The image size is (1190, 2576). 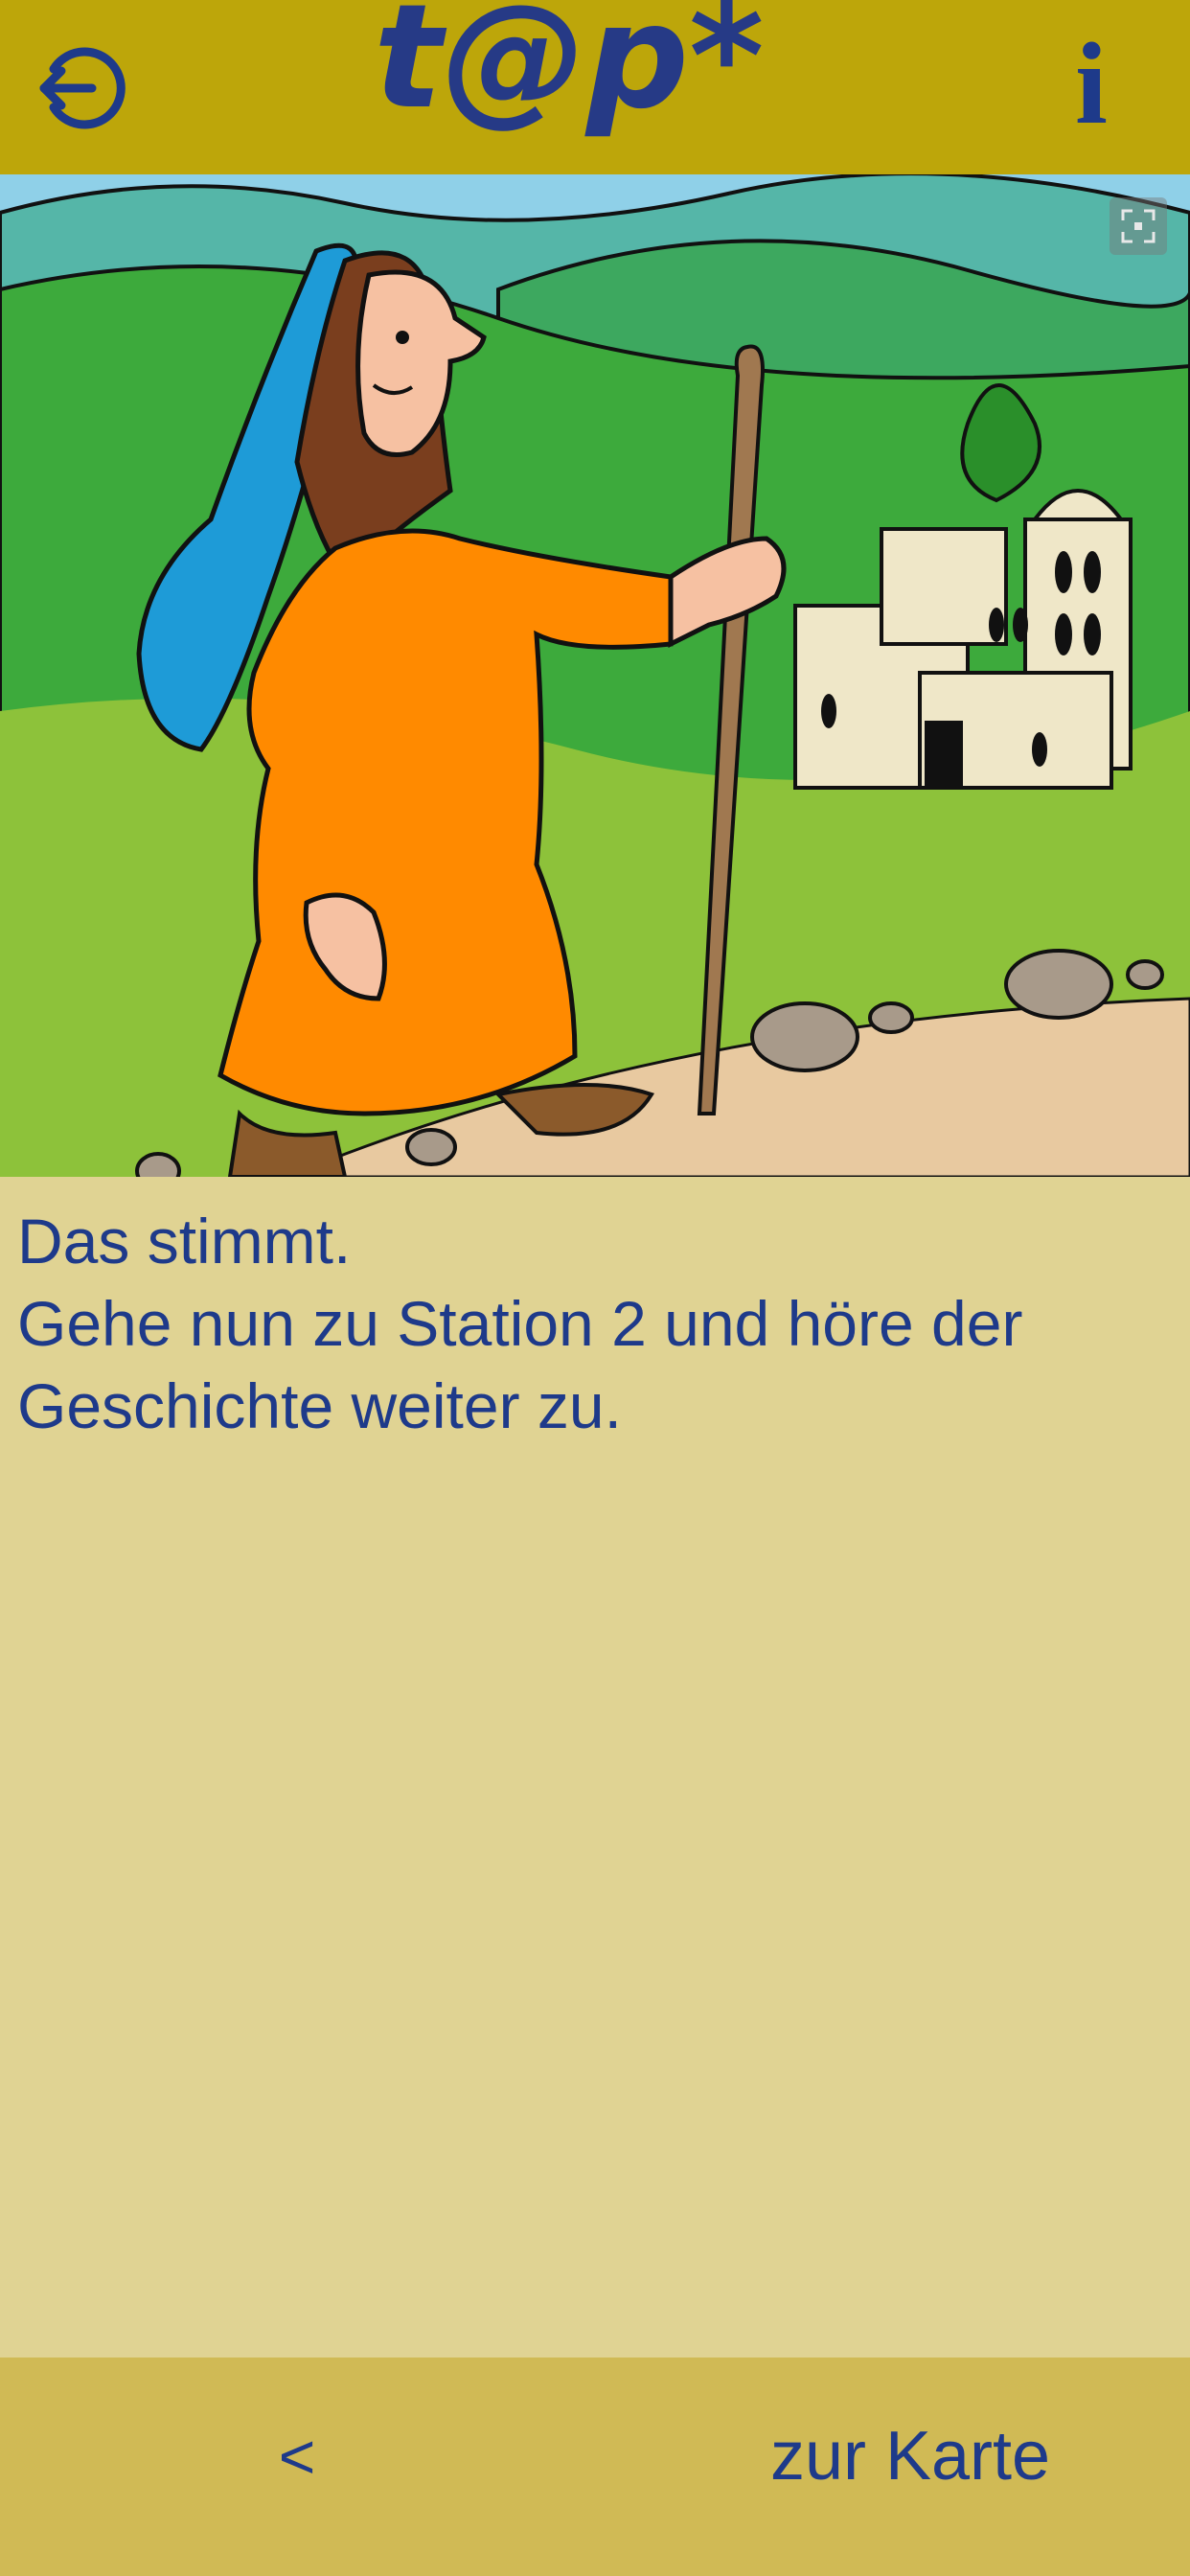 I want to click on fullscreen-button, so click(x=1138, y=226).